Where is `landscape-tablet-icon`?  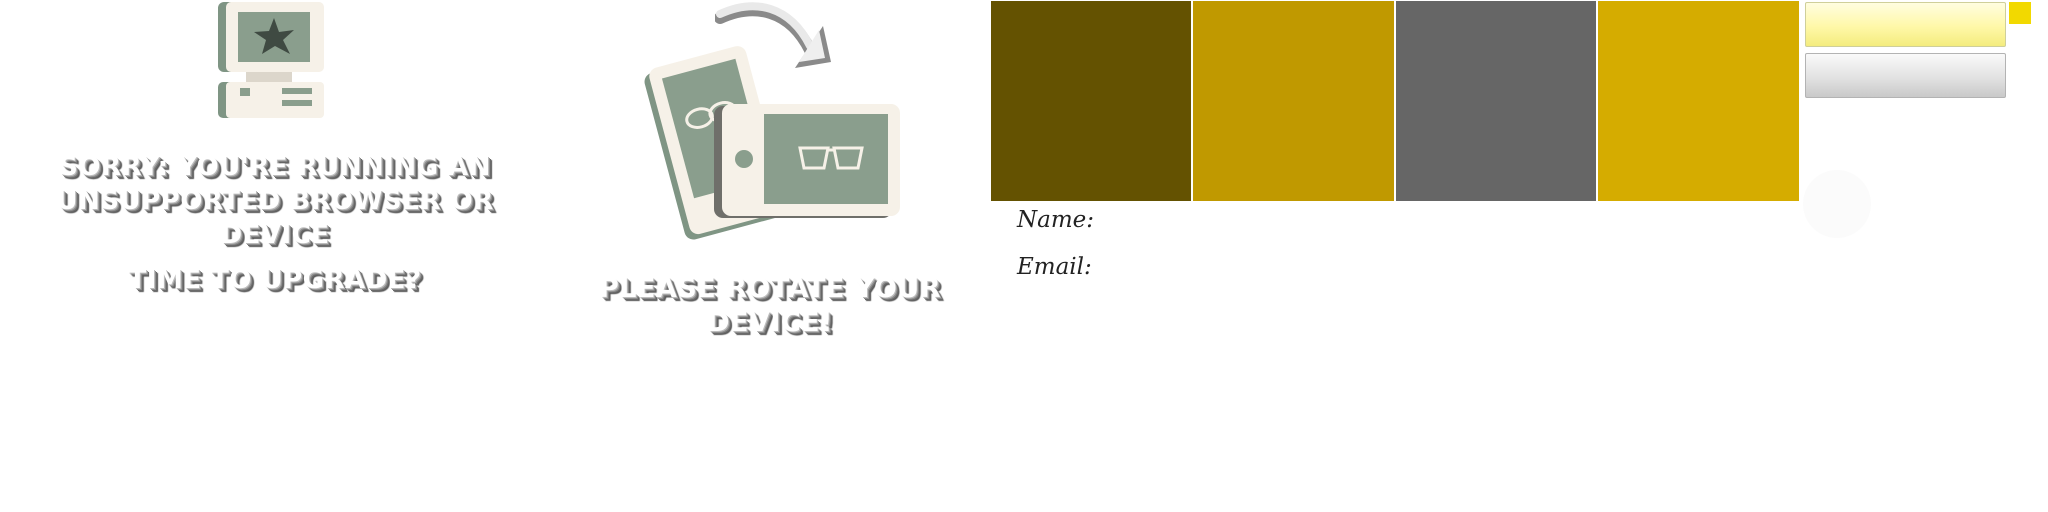 landscape-tablet-icon is located at coordinates (807, 161).